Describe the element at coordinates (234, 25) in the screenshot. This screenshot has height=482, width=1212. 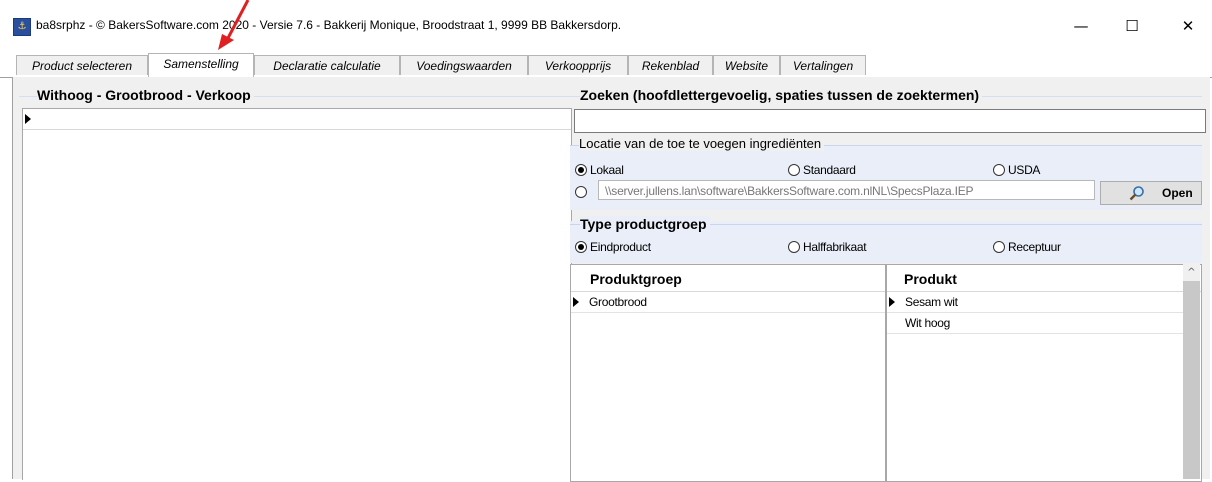
I see `annotation-arrow-icon` at that location.